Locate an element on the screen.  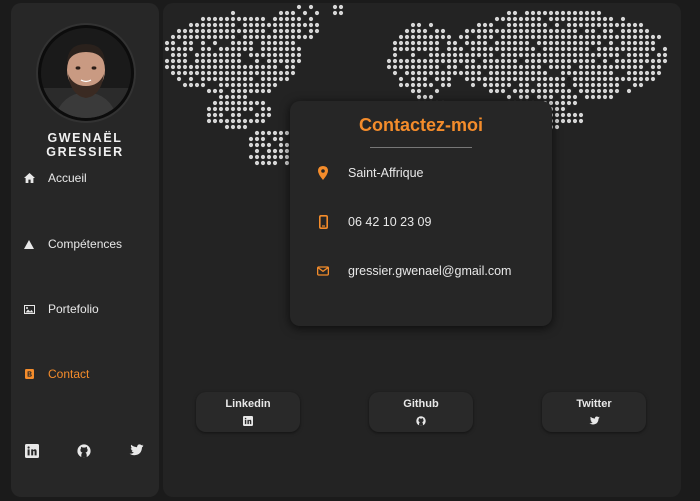
contact-email: gressier.gwenael@gmail.com is located at coordinates (414, 271).